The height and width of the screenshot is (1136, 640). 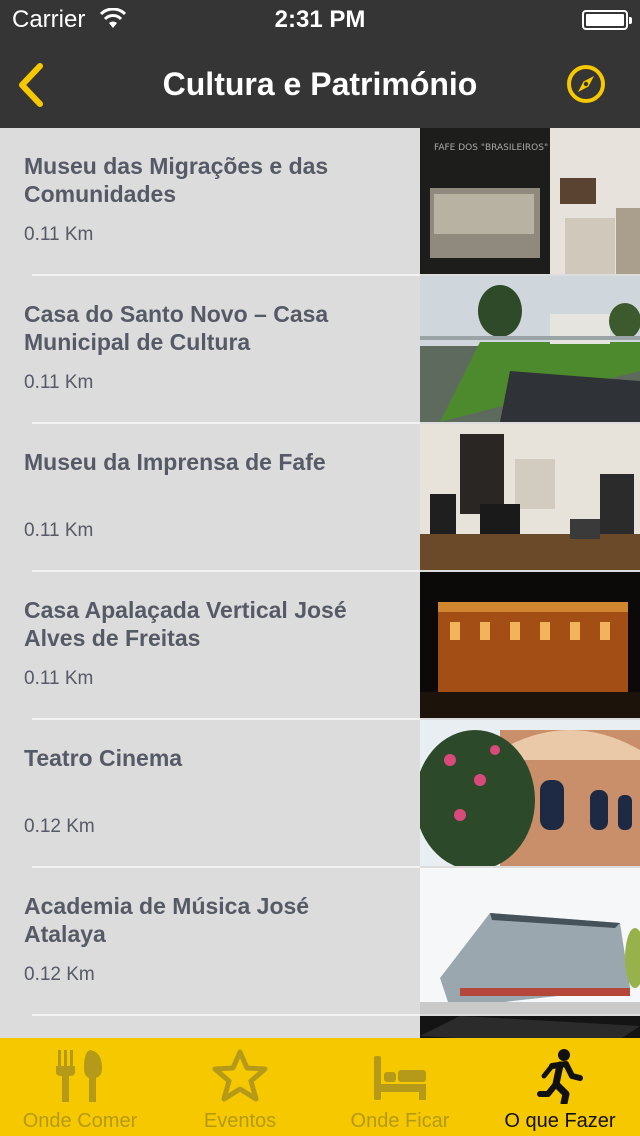 I want to click on tab-label: O que Fazer, so click(x=560, y=1121).